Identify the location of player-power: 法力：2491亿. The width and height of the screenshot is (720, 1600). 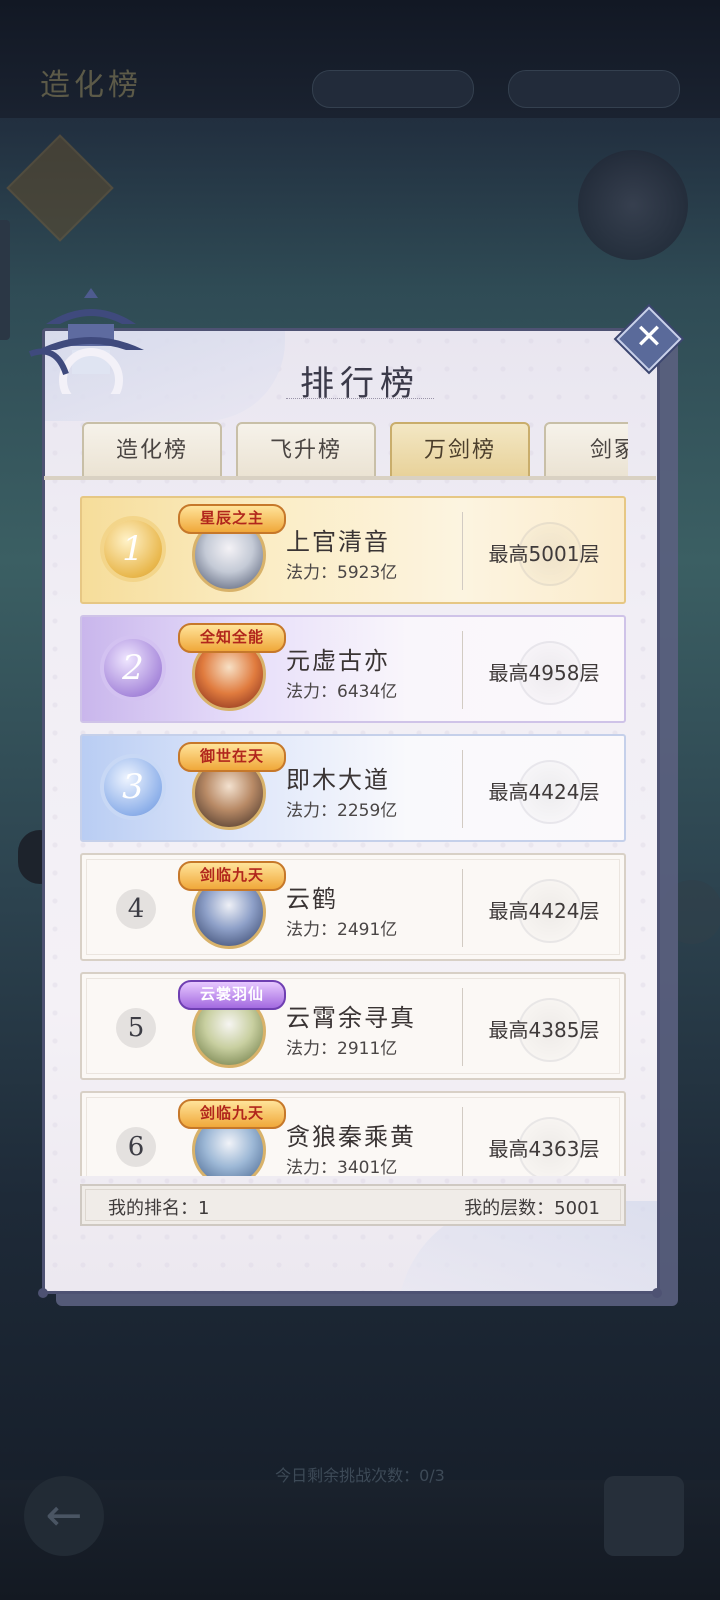
(341, 927).